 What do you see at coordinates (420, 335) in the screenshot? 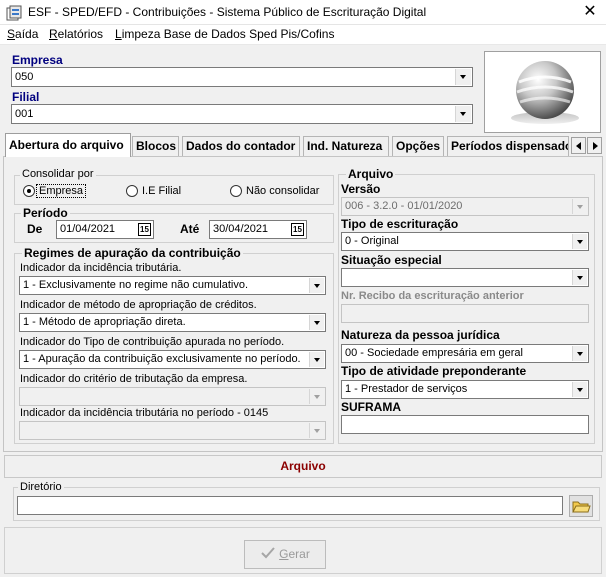
I see `natureza-label: Natureza da pessoa jurídica` at bounding box center [420, 335].